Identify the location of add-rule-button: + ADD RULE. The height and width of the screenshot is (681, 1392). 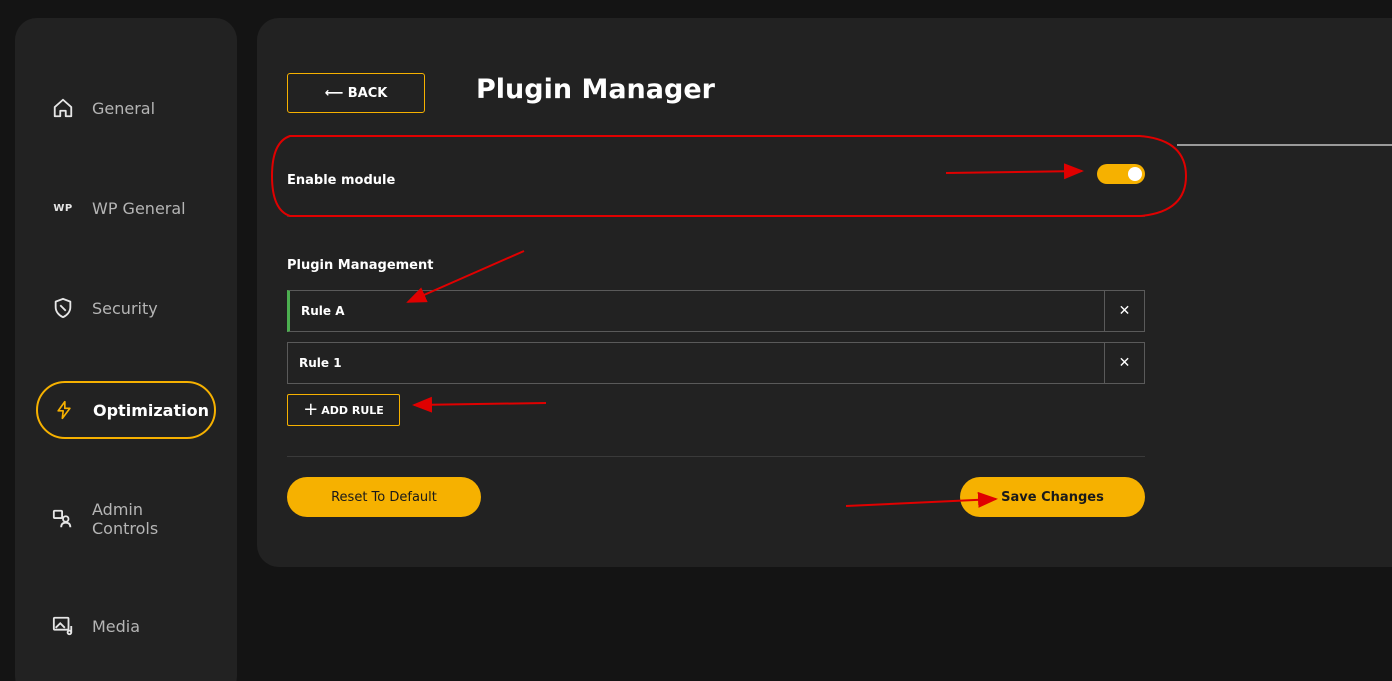
(343, 410).